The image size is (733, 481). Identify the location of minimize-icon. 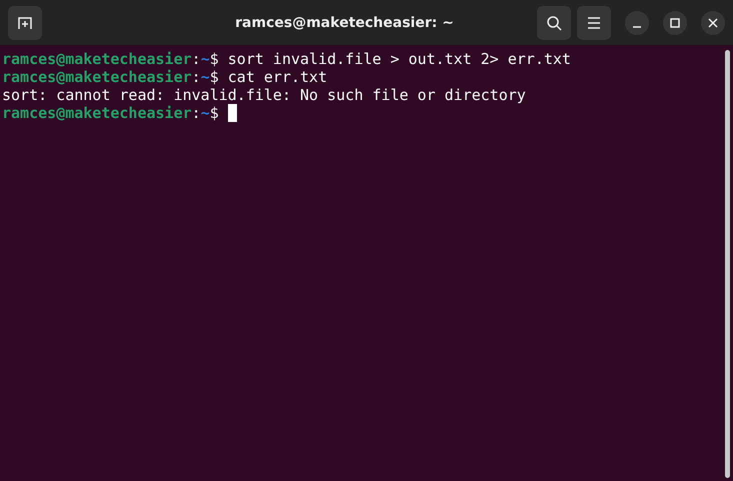
(637, 27).